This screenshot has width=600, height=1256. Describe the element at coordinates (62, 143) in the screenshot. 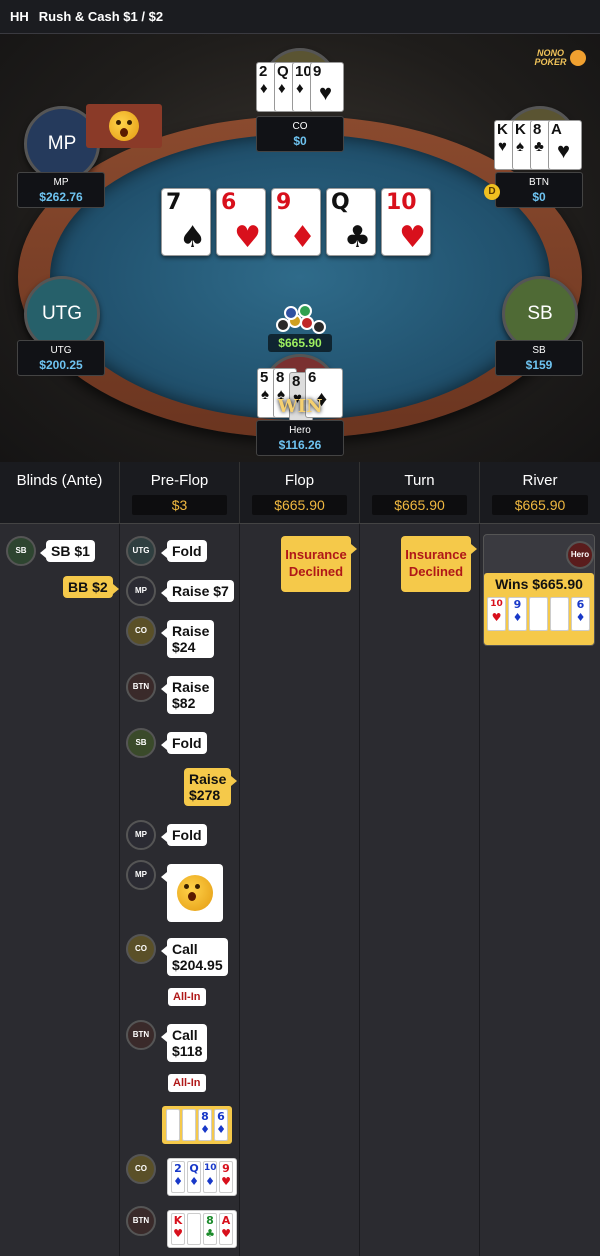

I see `seat-label: MP` at that location.